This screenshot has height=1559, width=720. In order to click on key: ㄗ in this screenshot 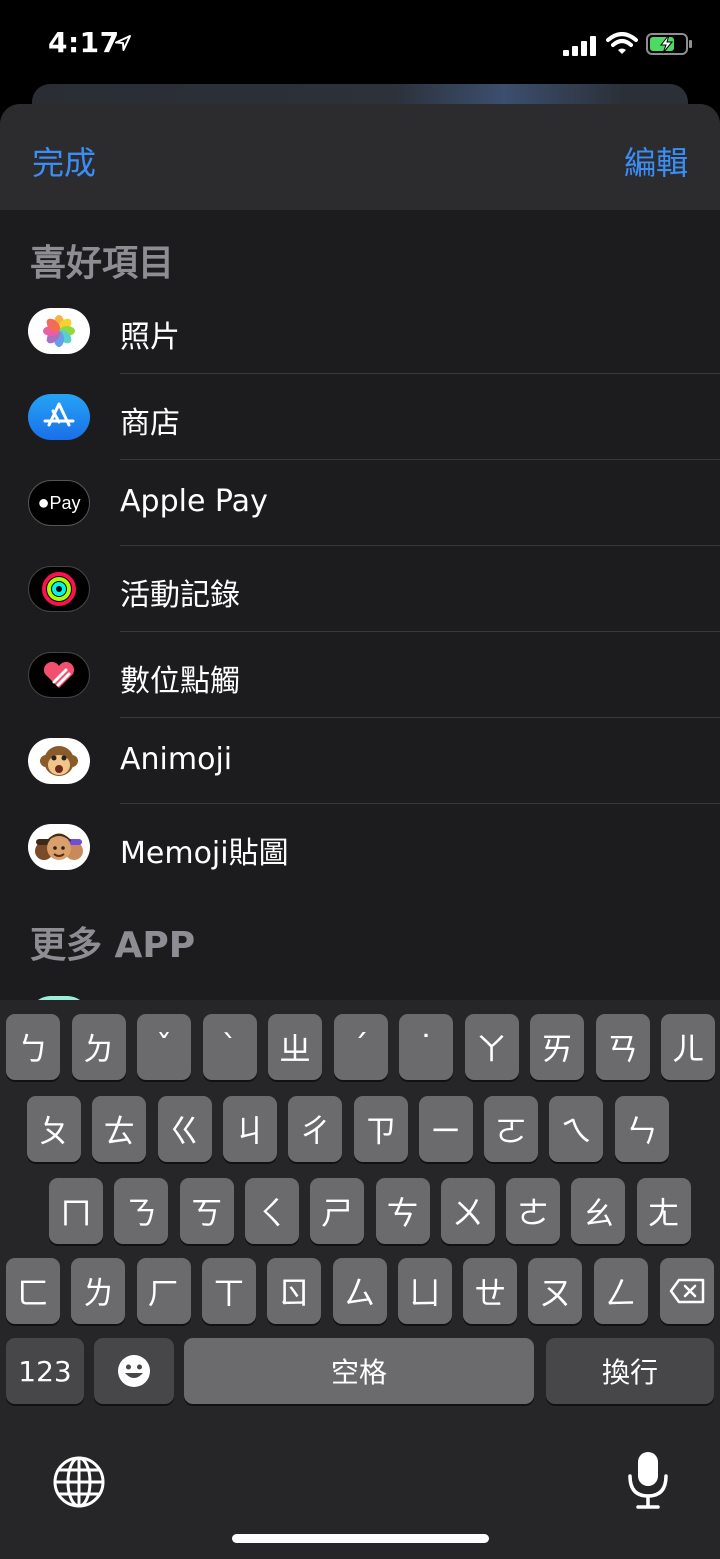, I will do `click(380, 1129)`.